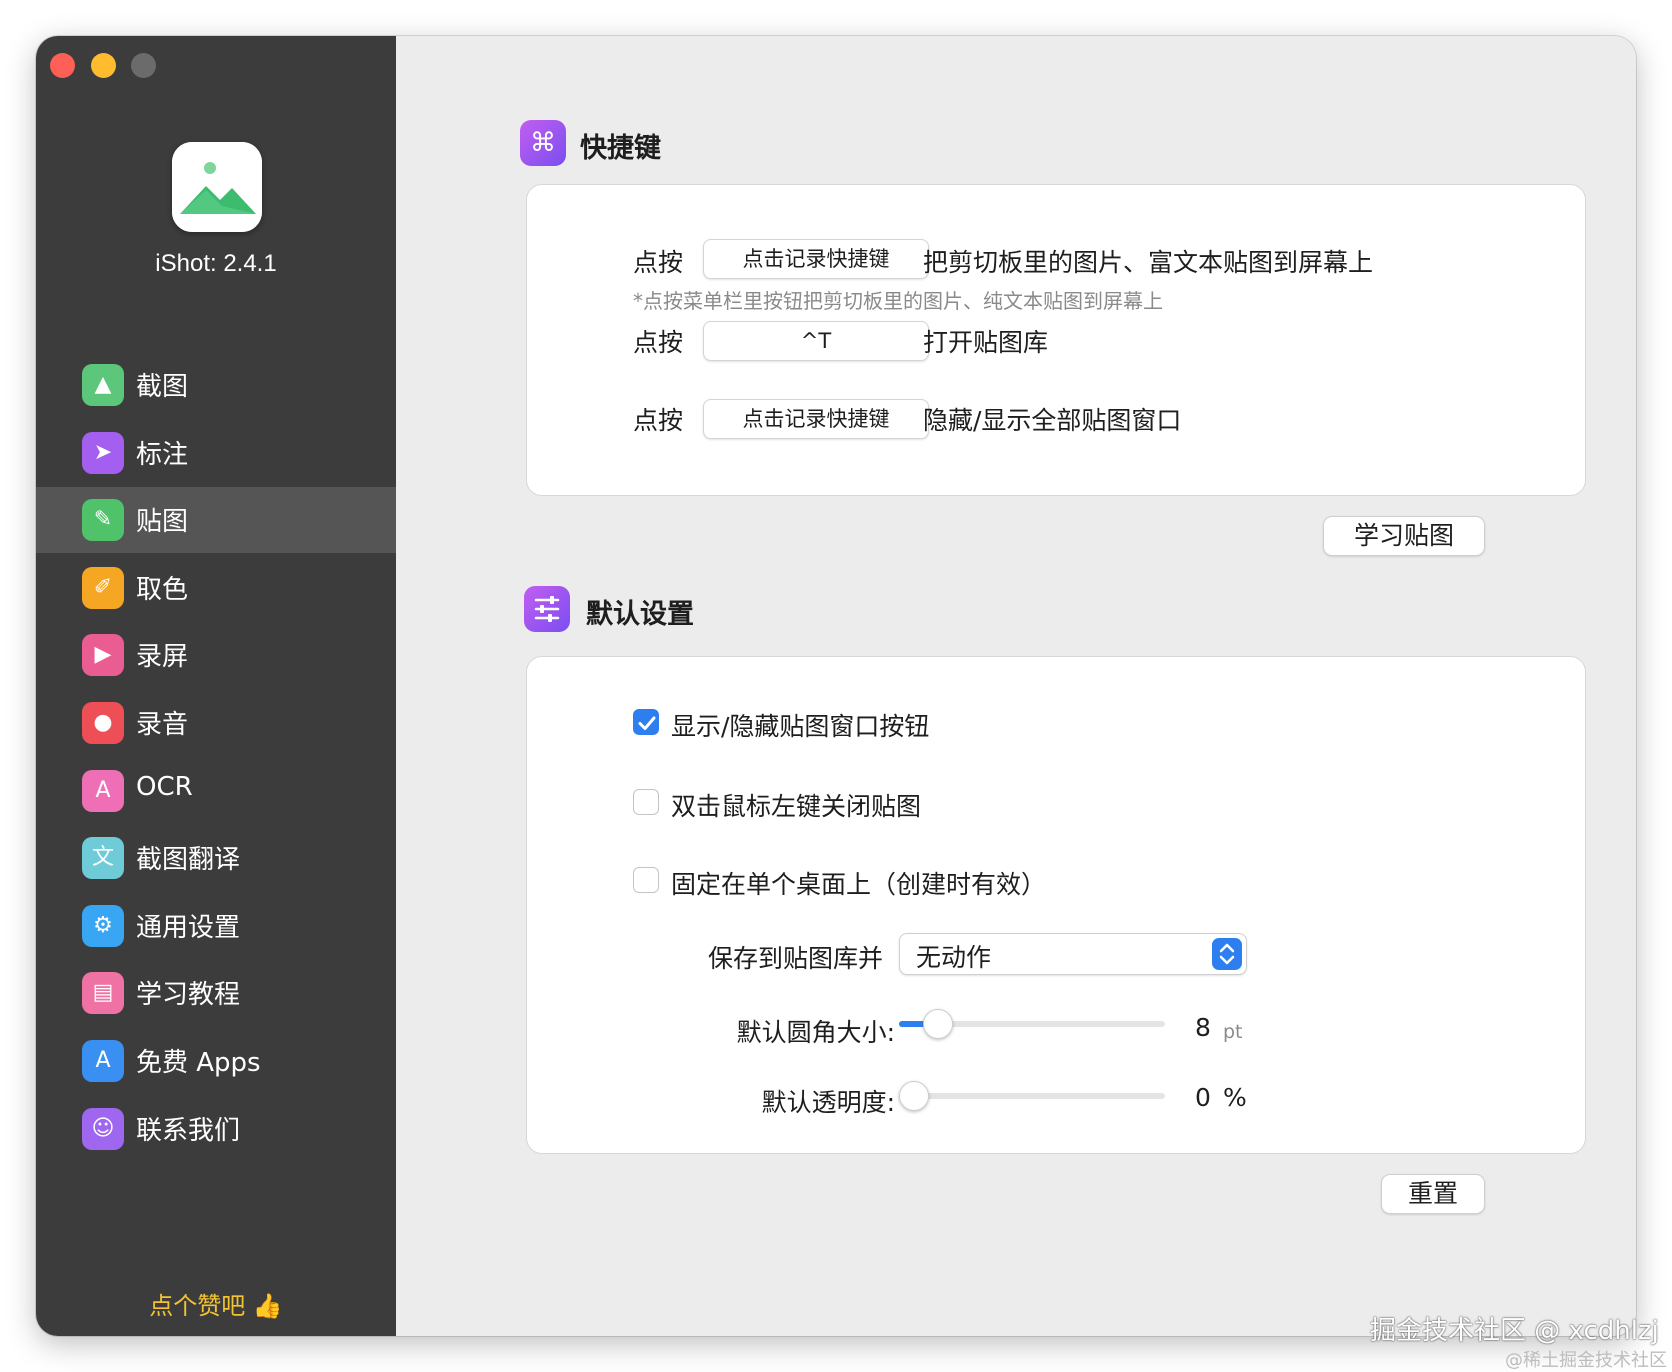  What do you see at coordinates (1052, 420) in the screenshot?
I see `shortcut-desc-toggle: 隐藏/显示全部贴图窗口` at bounding box center [1052, 420].